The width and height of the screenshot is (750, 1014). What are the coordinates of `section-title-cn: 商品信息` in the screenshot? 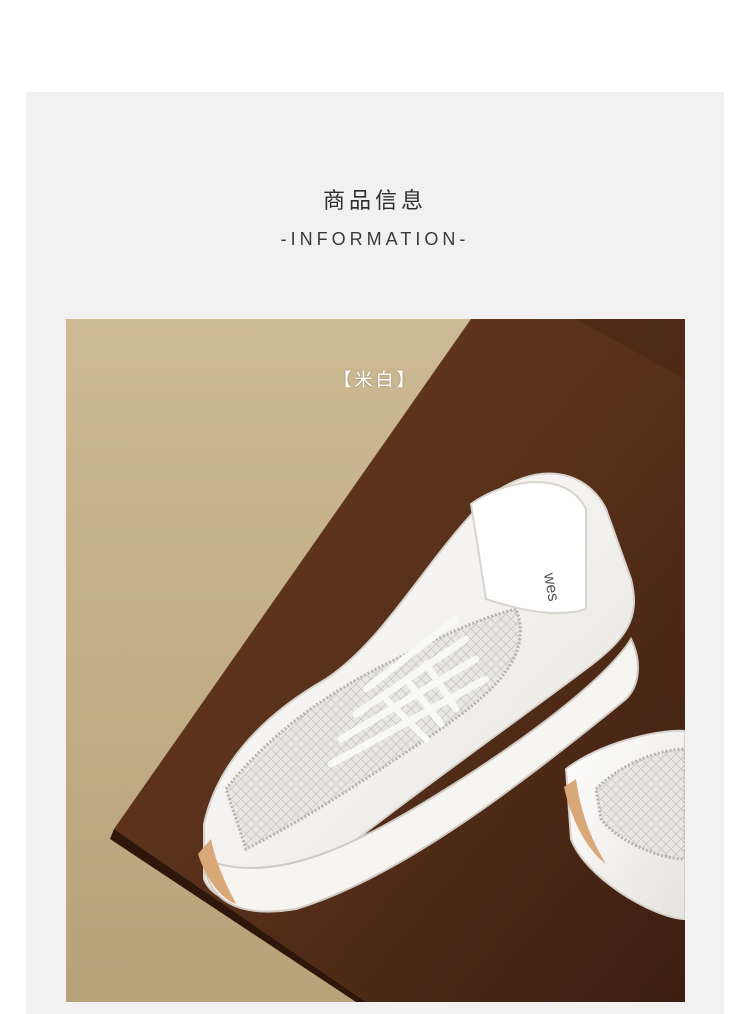 It's located at (374, 201).